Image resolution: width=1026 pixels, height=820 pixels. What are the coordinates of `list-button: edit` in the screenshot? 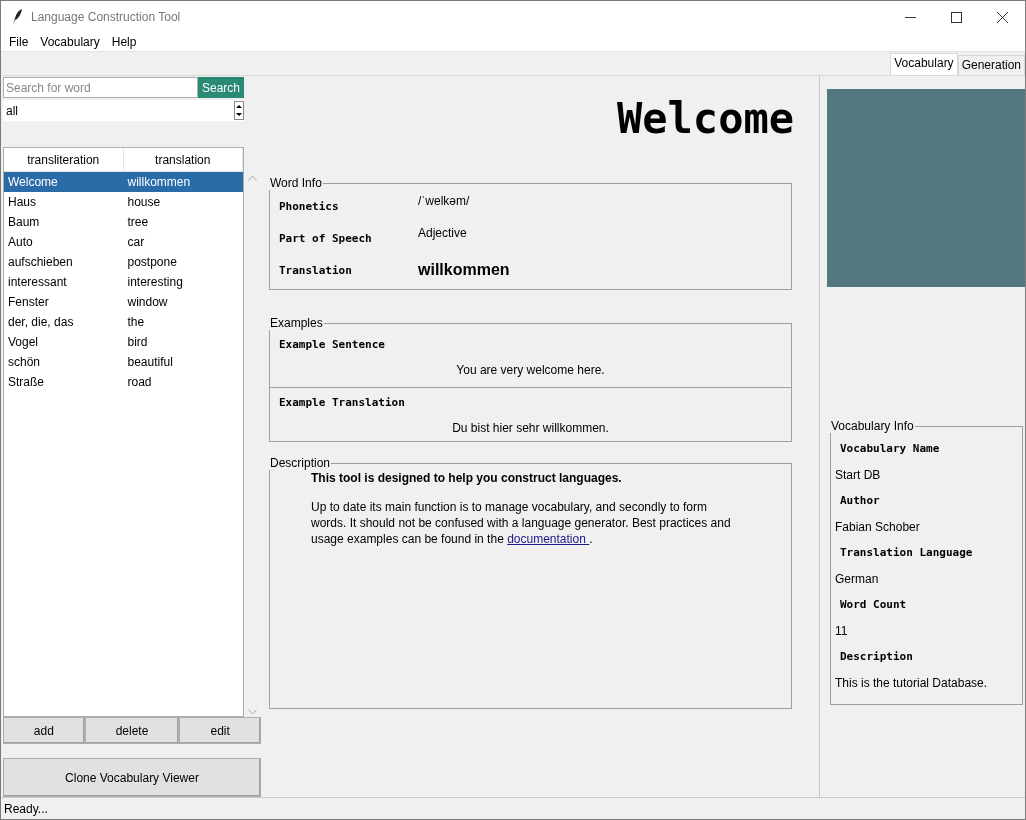 It's located at (220, 731).